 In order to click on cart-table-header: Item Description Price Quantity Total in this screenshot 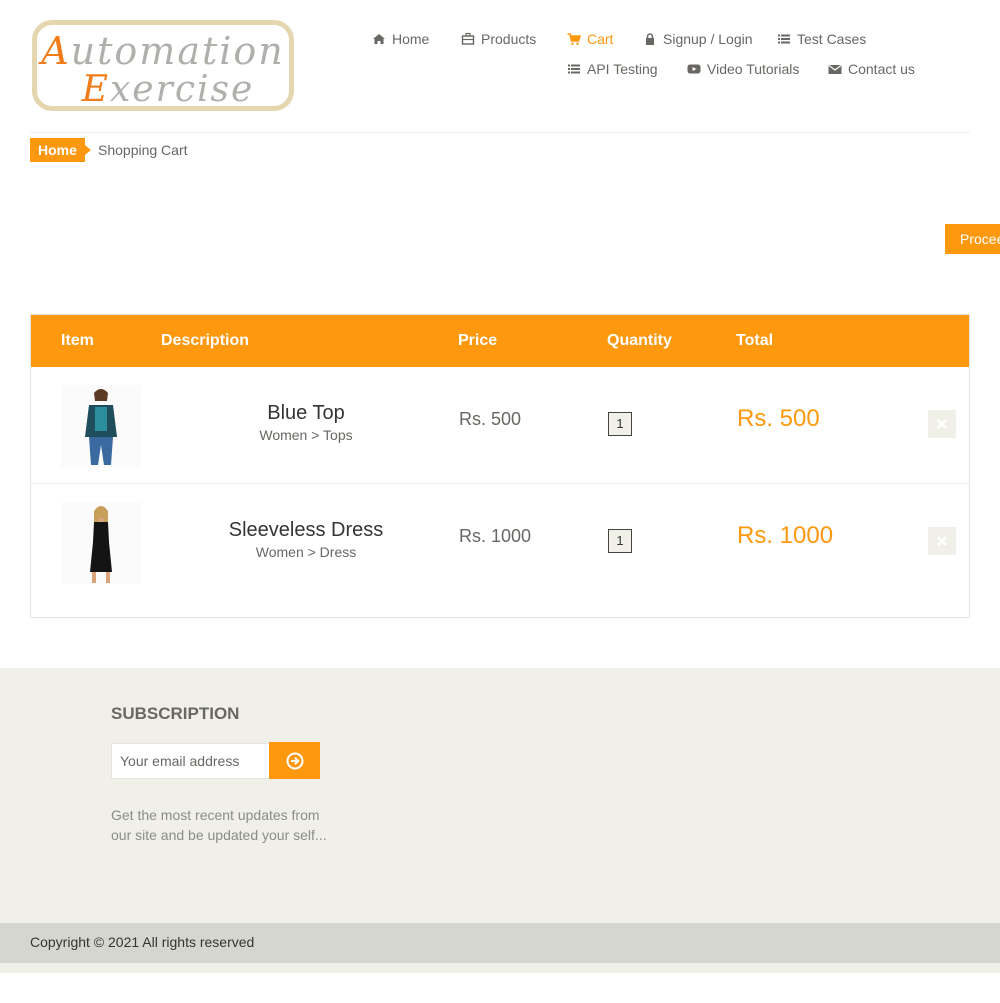, I will do `click(500, 341)`.